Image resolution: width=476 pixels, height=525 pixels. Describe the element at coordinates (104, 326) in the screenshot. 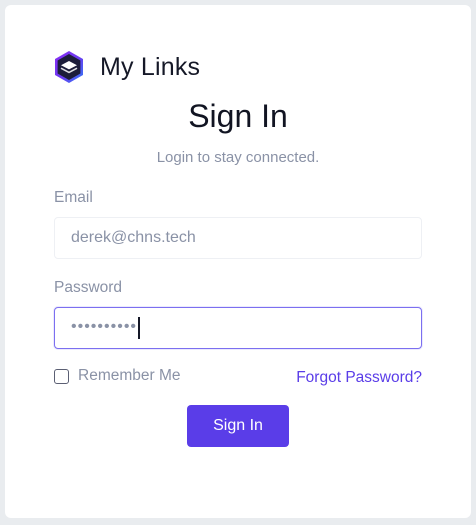

I see `password-masked-value: ••••••••••` at that location.